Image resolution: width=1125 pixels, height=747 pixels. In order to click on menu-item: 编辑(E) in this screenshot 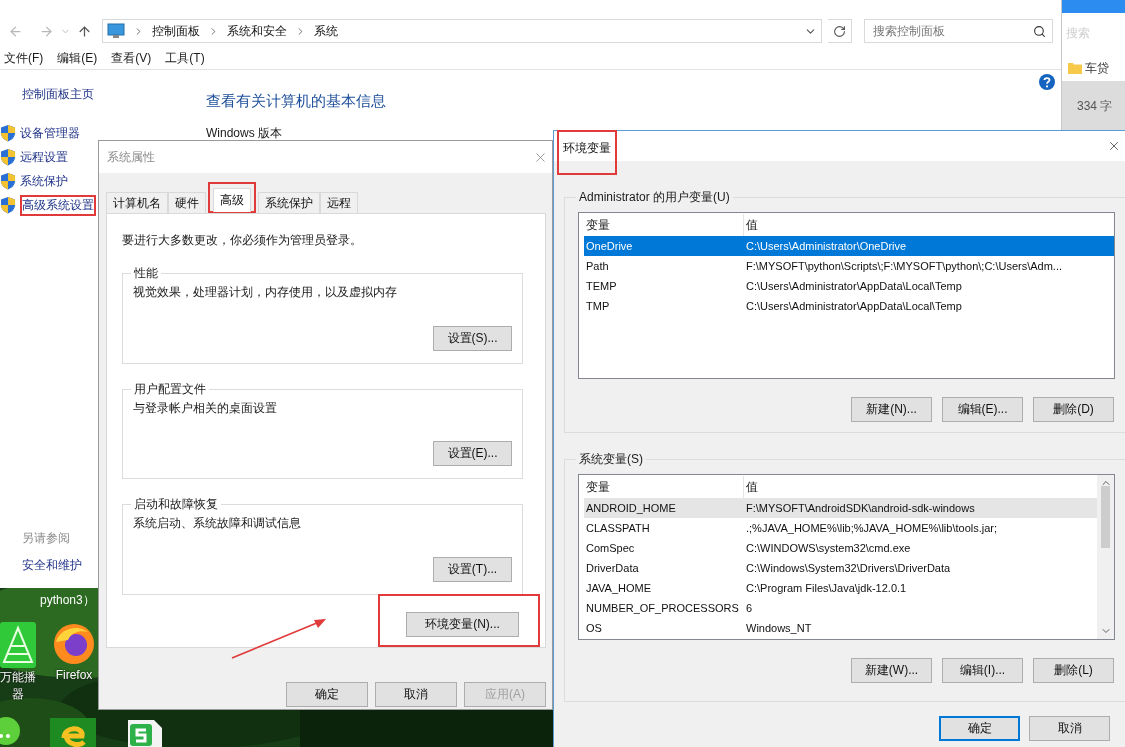, I will do `click(77, 58)`.